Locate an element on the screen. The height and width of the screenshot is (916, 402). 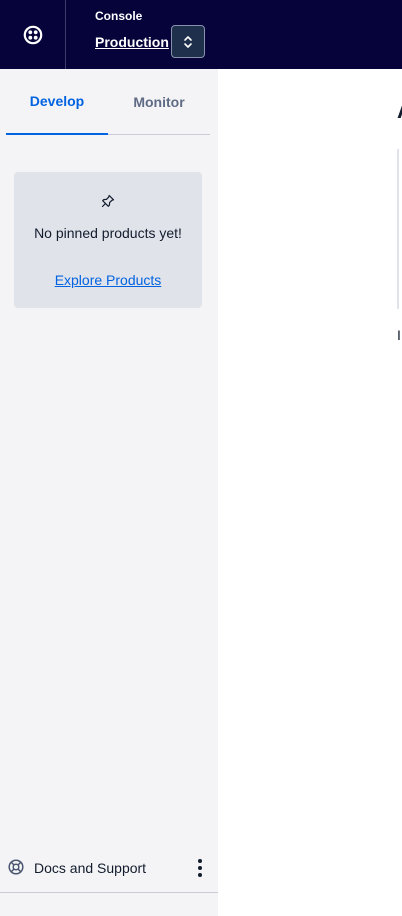
twilio-logo-icon is located at coordinates (32, 34).